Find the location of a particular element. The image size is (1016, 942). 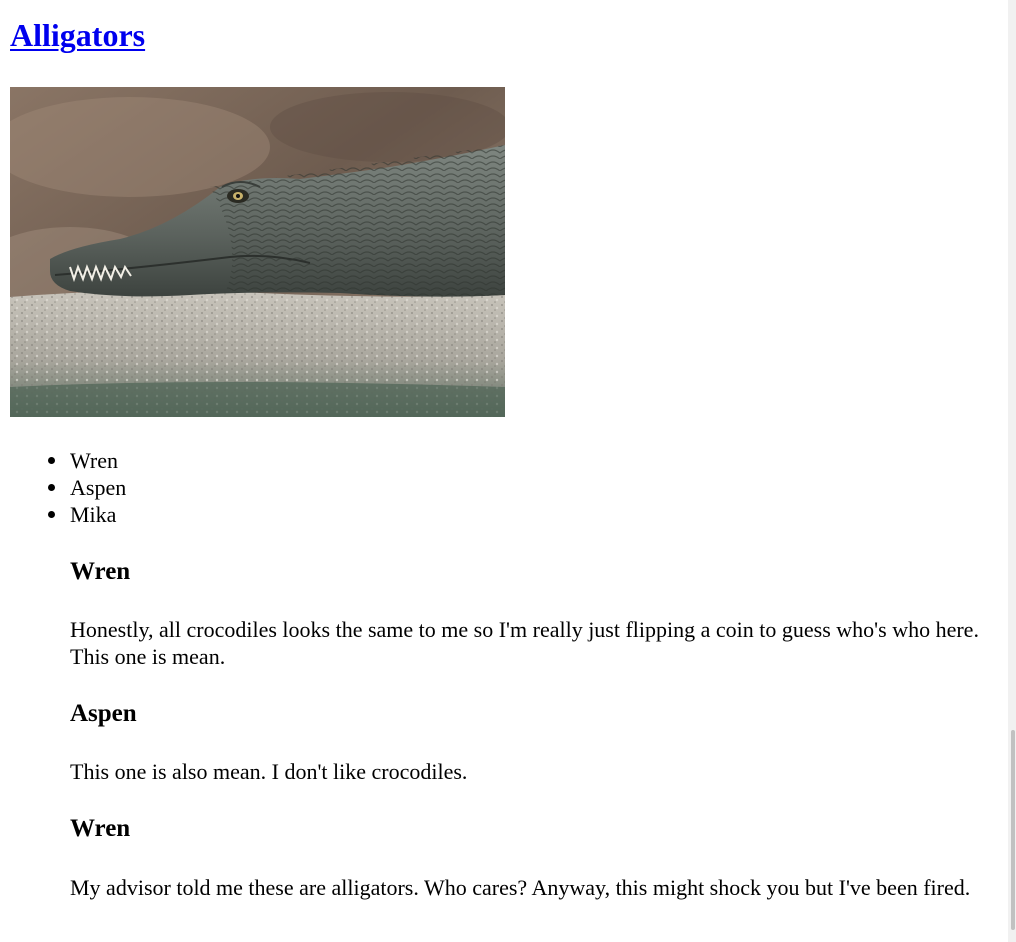

list-item: Wren is located at coordinates (87, 460).